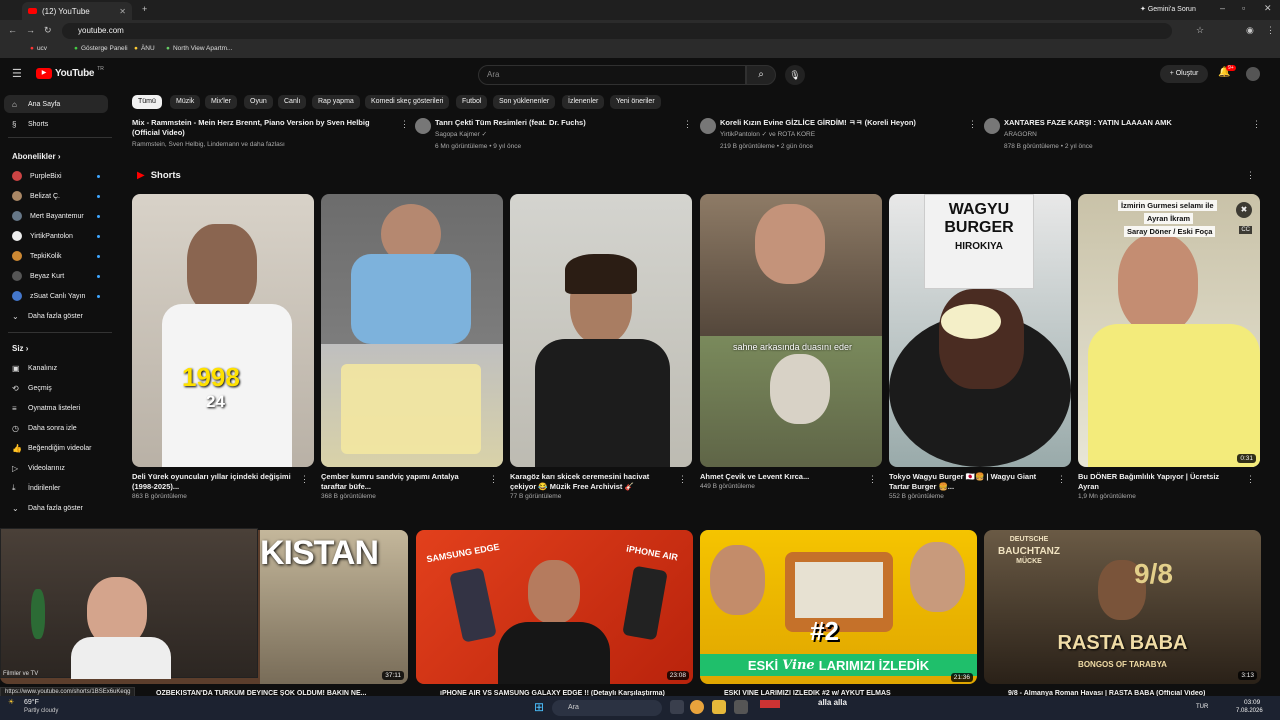 This screenshot has width=1280, height=720. What do you see at coordinates (56, 448) in the screenshot?
I see `sidebar-you-item: 👍 Beğendiğim videolar` at bounding box center [56, 448].